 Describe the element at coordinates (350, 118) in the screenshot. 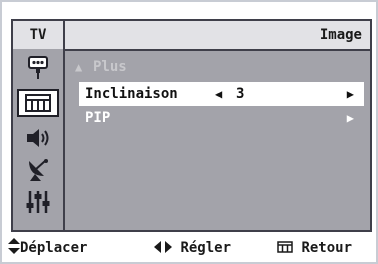

I see `submenu-arrow-icon: ▶` at that location.